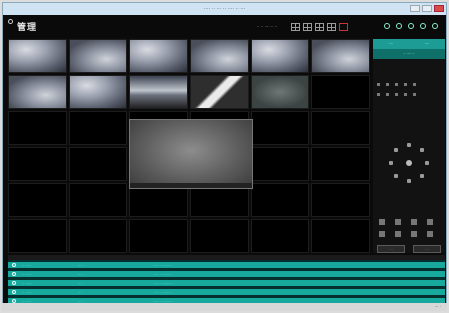 Image resolution: width=449 pixels, height=313 pixels. I want to click on minimize-button, so click(415, 8).